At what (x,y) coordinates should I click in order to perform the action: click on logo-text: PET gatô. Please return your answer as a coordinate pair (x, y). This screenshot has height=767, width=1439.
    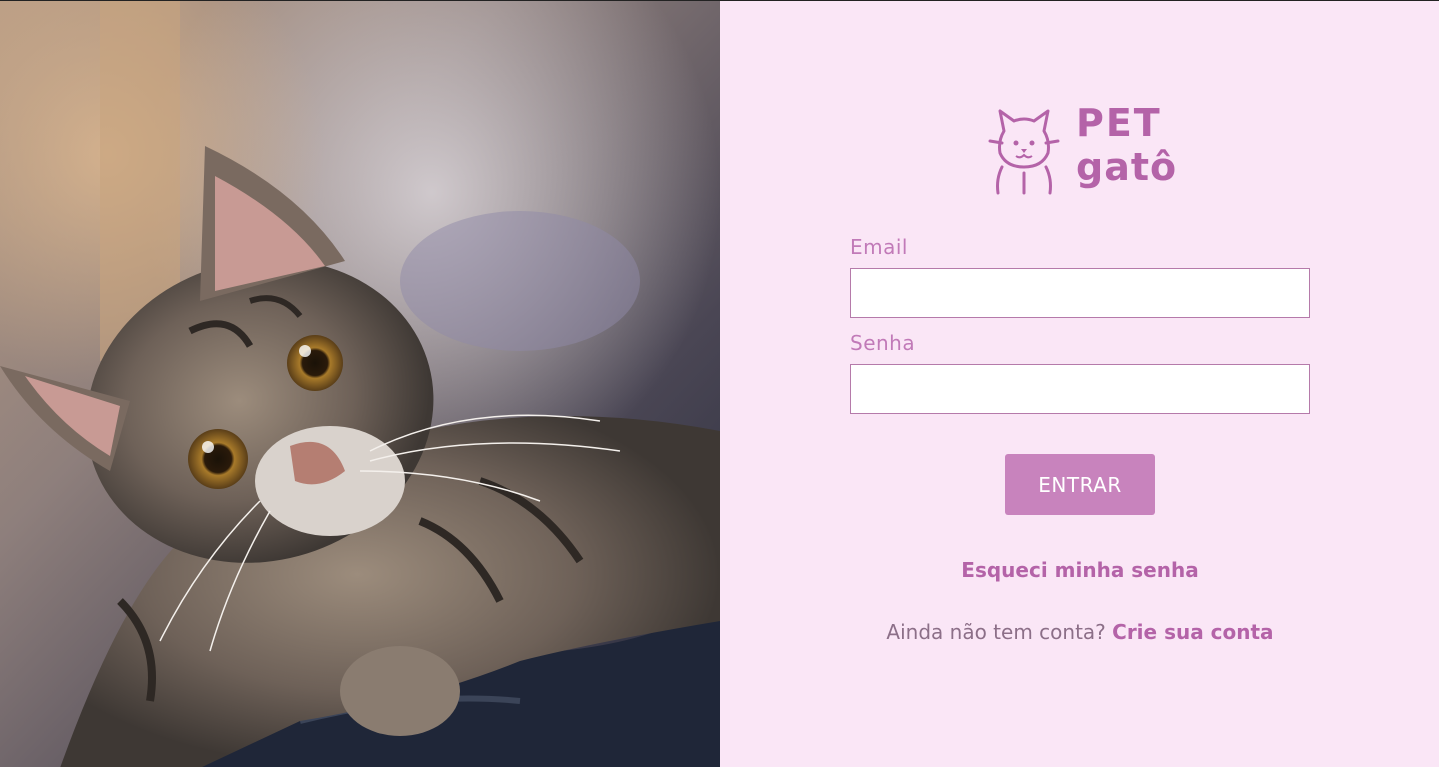
    Looking at the image, I should click on (1131, 148).